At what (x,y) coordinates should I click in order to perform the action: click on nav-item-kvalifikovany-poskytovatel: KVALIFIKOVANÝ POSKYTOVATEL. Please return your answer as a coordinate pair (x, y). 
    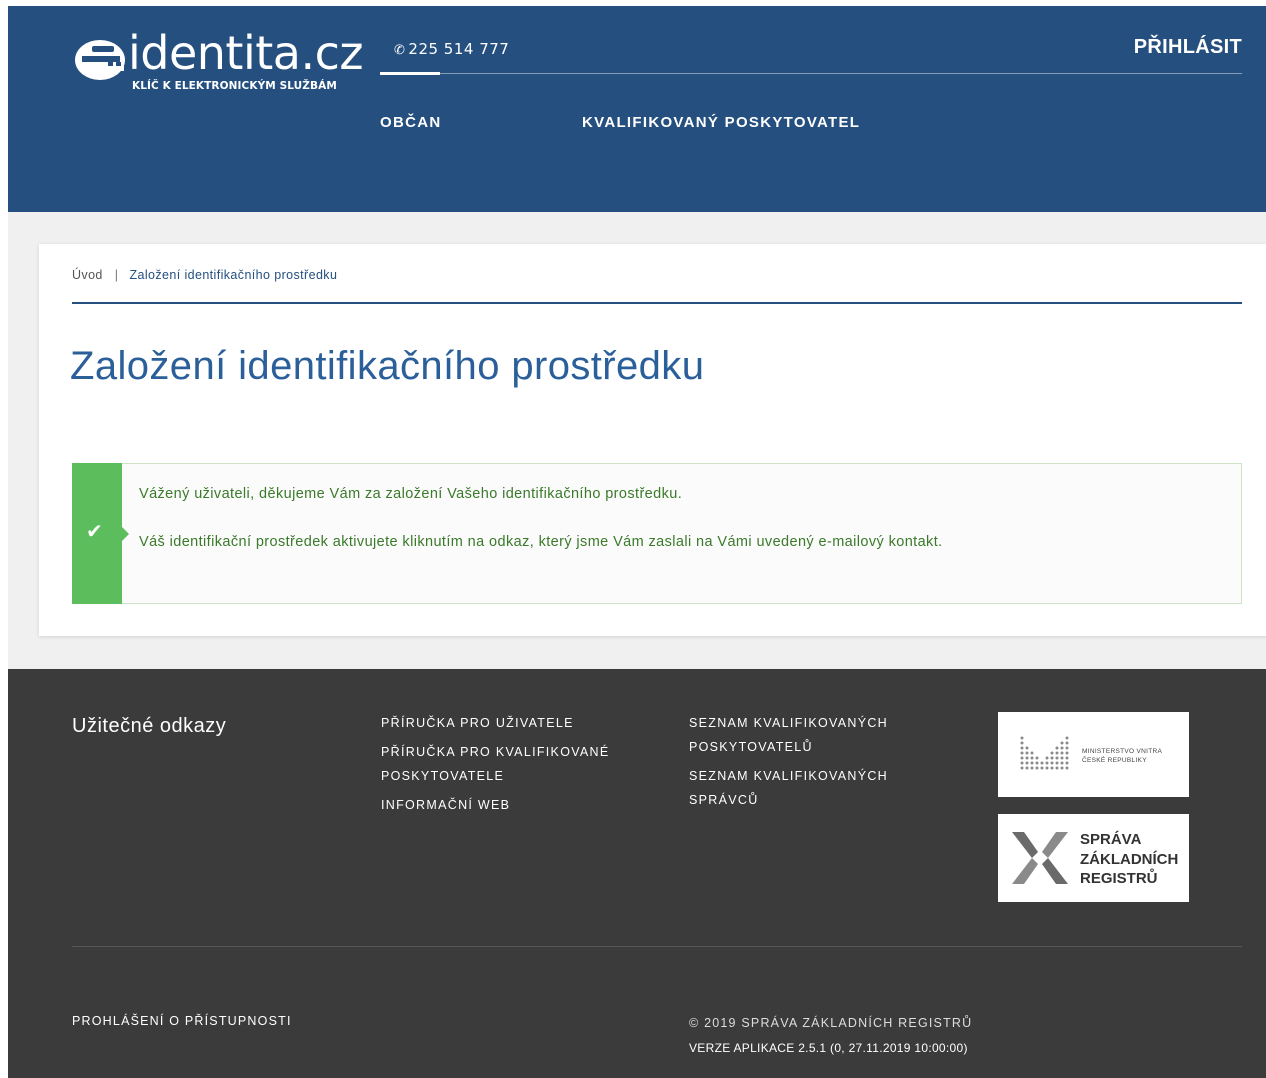
    Looking at the image, I should click on (721, 122).